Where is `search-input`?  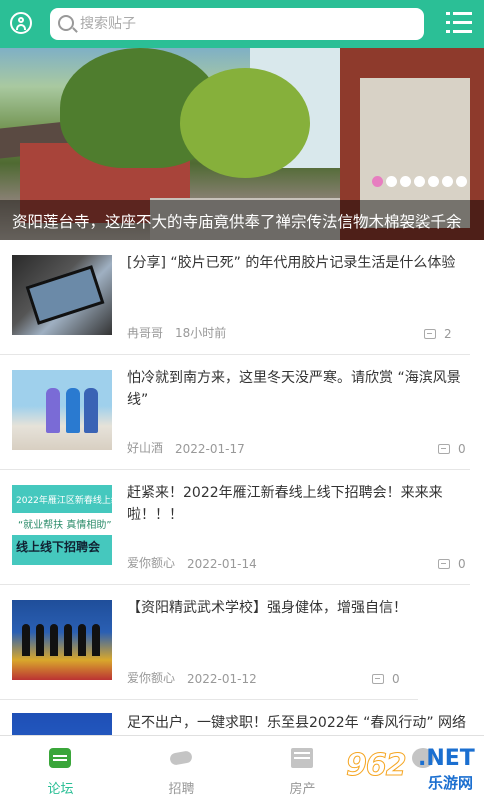
search-input is located at coordinates (245, 24).